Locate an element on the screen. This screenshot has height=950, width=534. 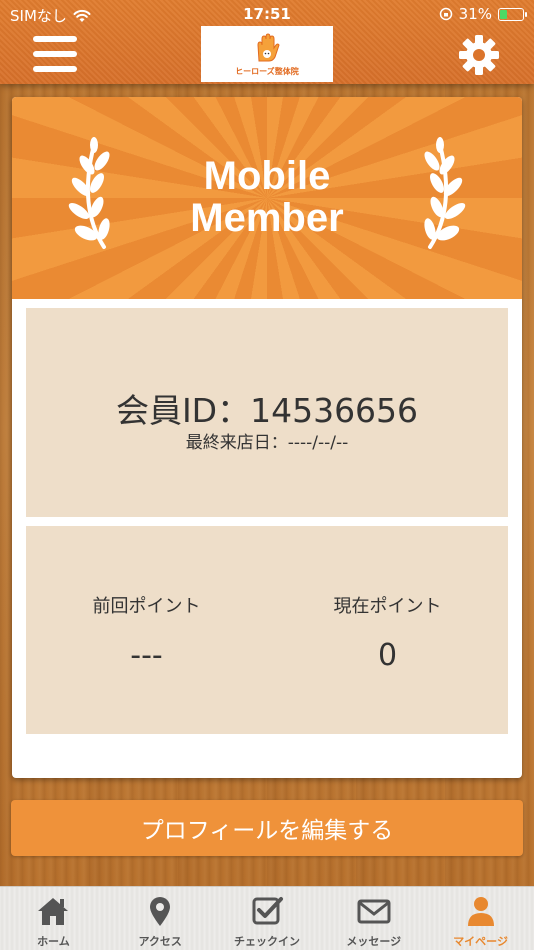
bottom-tab-bar: ホーム アクセス チェックイン メッセージ マイページ is located at coordinates (267, 918).